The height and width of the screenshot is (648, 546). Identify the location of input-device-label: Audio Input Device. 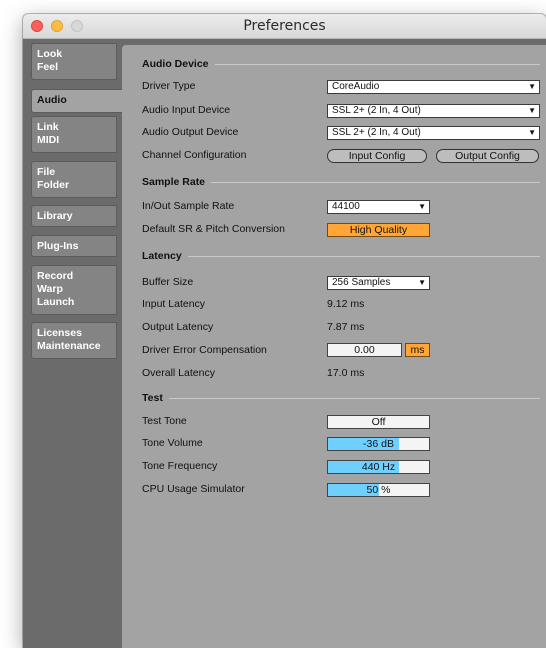
(186, 110).